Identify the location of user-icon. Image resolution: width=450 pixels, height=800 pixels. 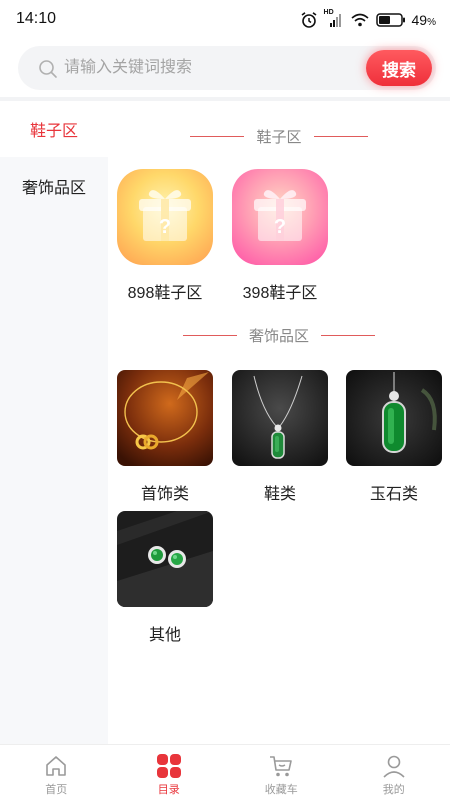
(394, 766).